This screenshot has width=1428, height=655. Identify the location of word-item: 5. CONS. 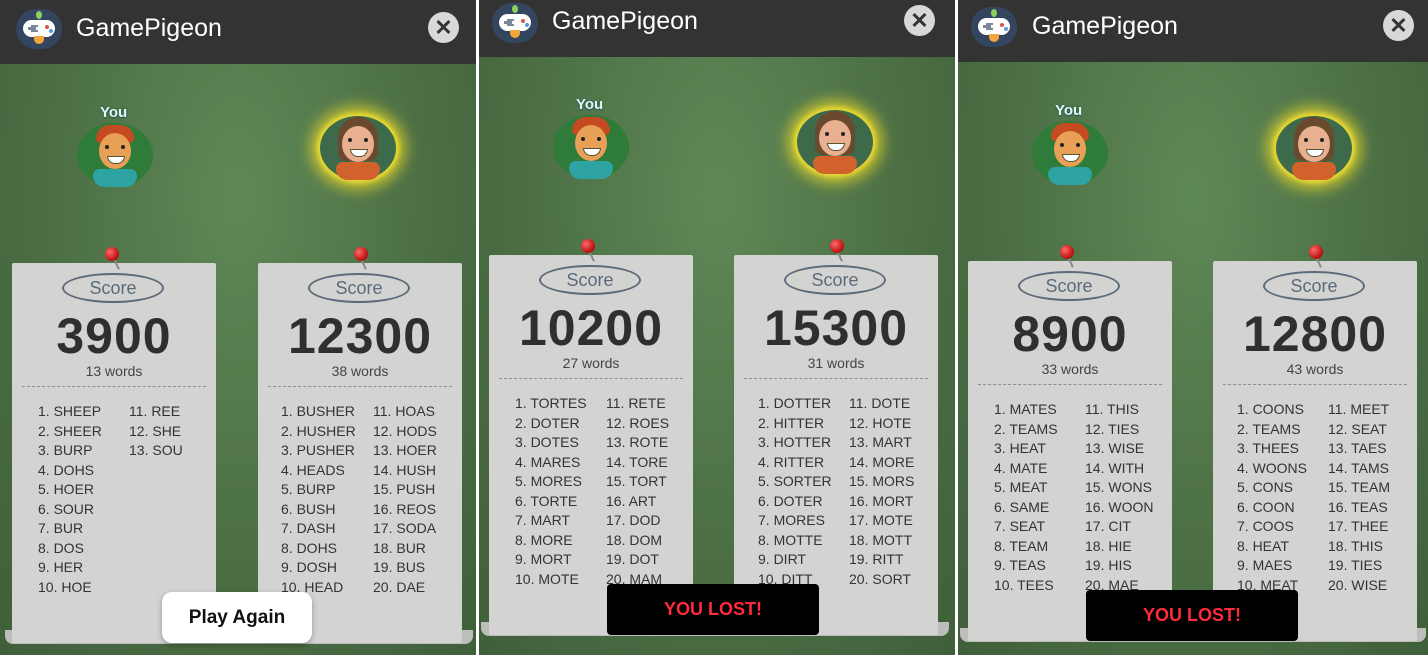
(1265, 487).